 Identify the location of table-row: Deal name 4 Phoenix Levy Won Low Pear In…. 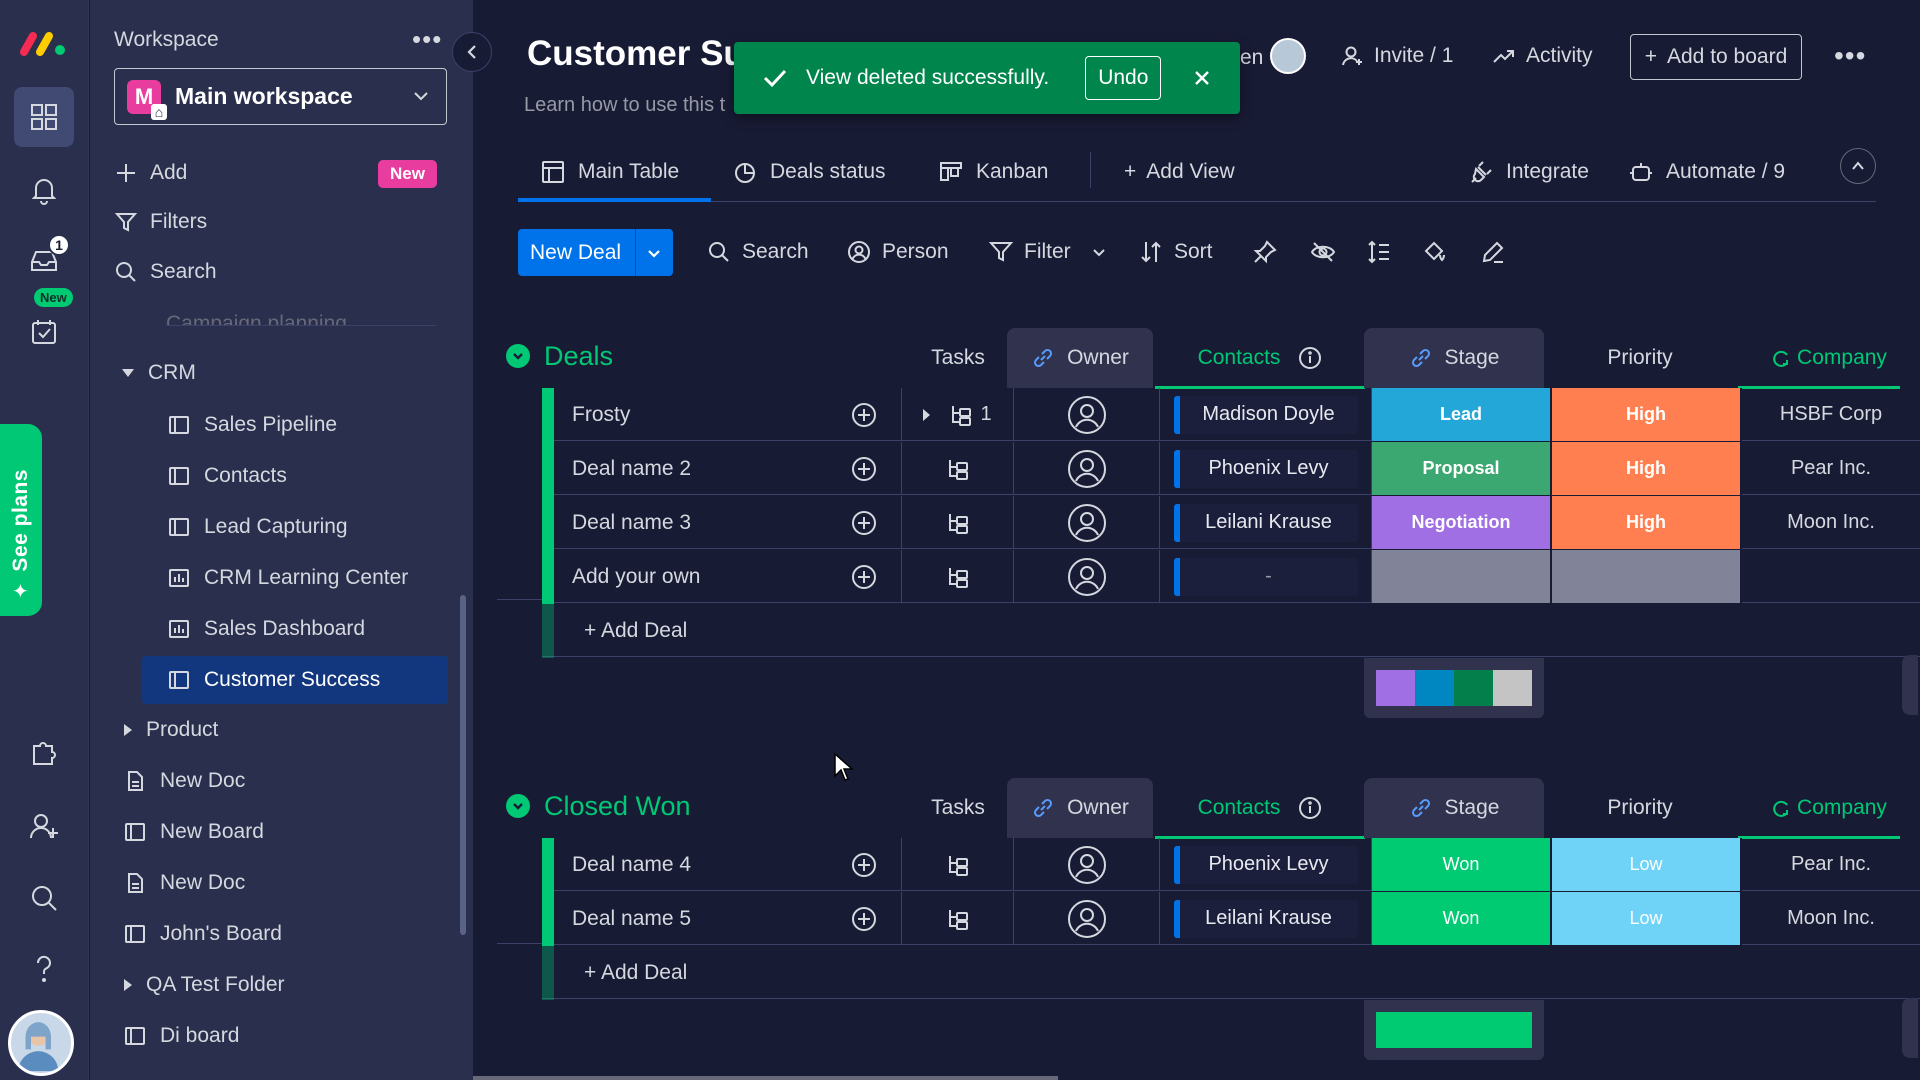
(1231, 865).